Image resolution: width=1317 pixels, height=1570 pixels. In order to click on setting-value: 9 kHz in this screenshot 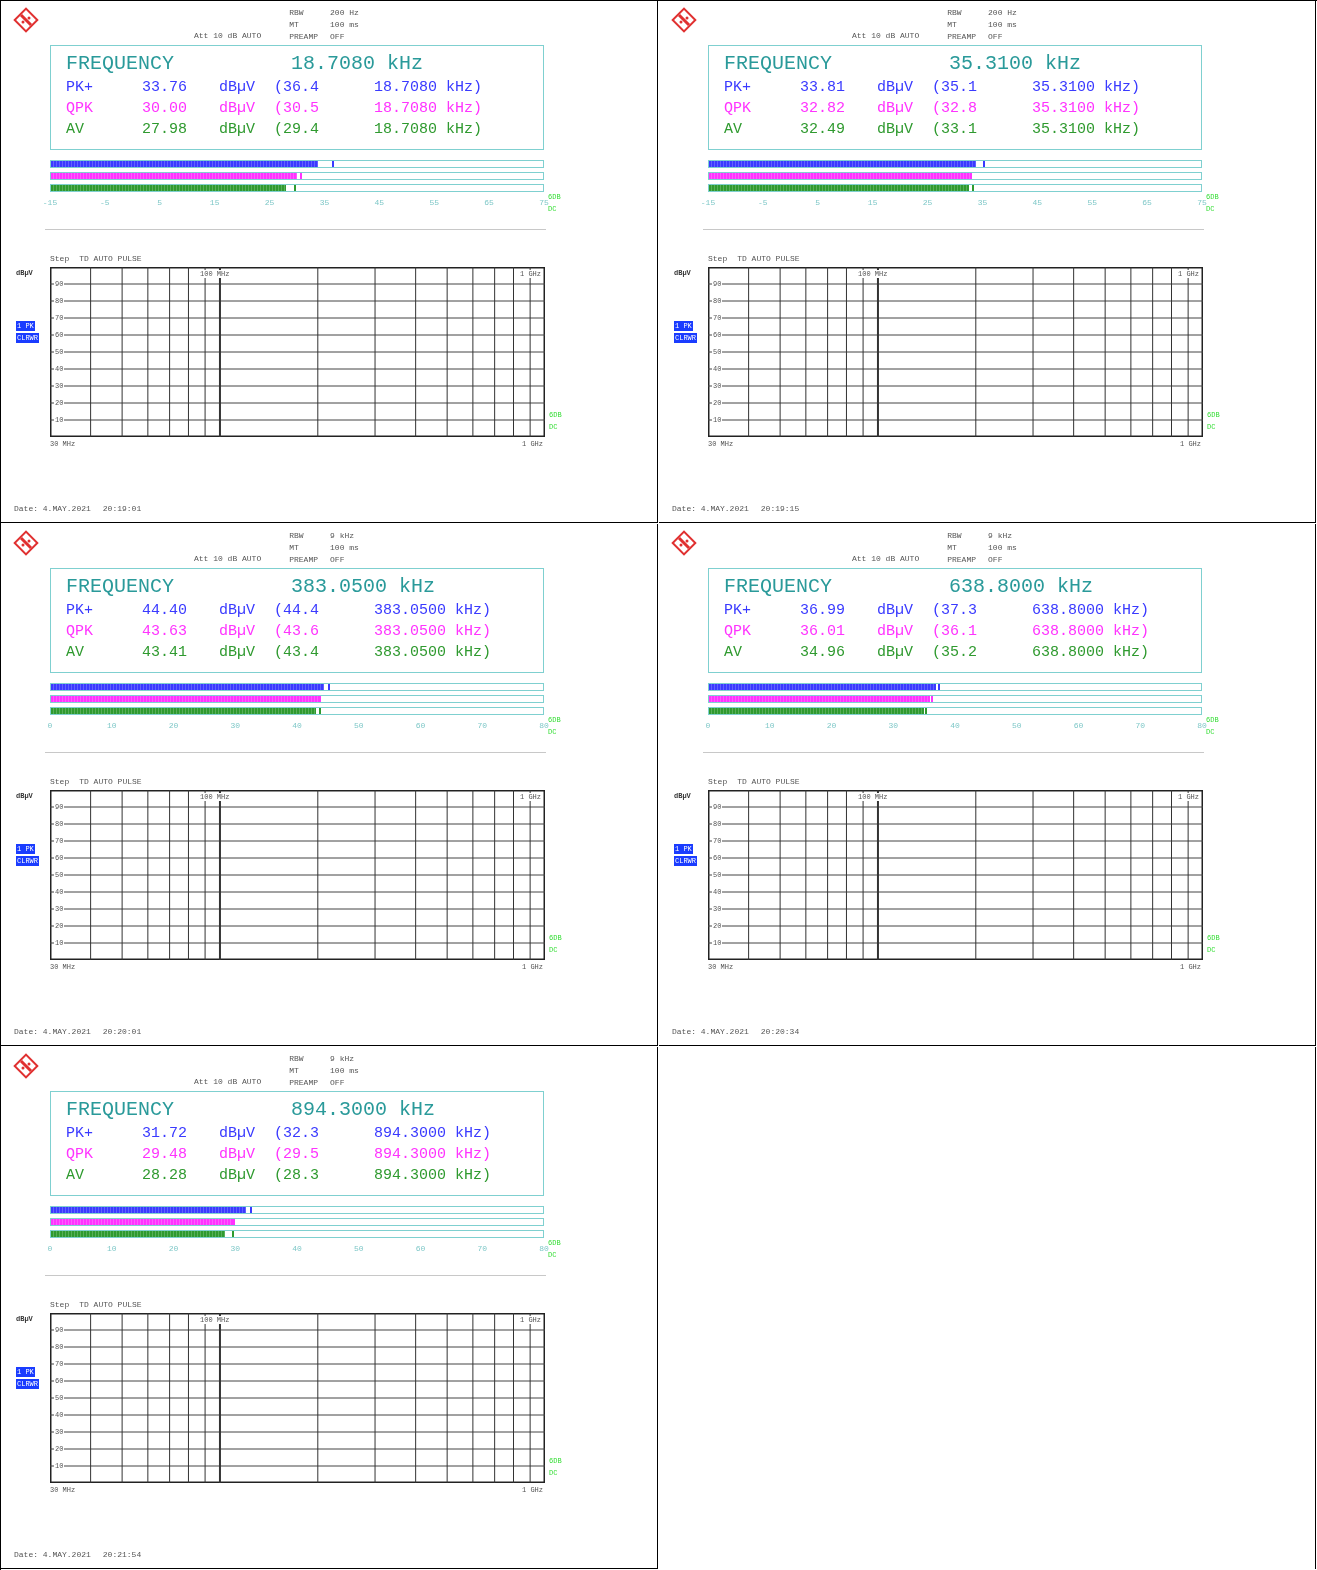, I will do `click(1001, 536)`.